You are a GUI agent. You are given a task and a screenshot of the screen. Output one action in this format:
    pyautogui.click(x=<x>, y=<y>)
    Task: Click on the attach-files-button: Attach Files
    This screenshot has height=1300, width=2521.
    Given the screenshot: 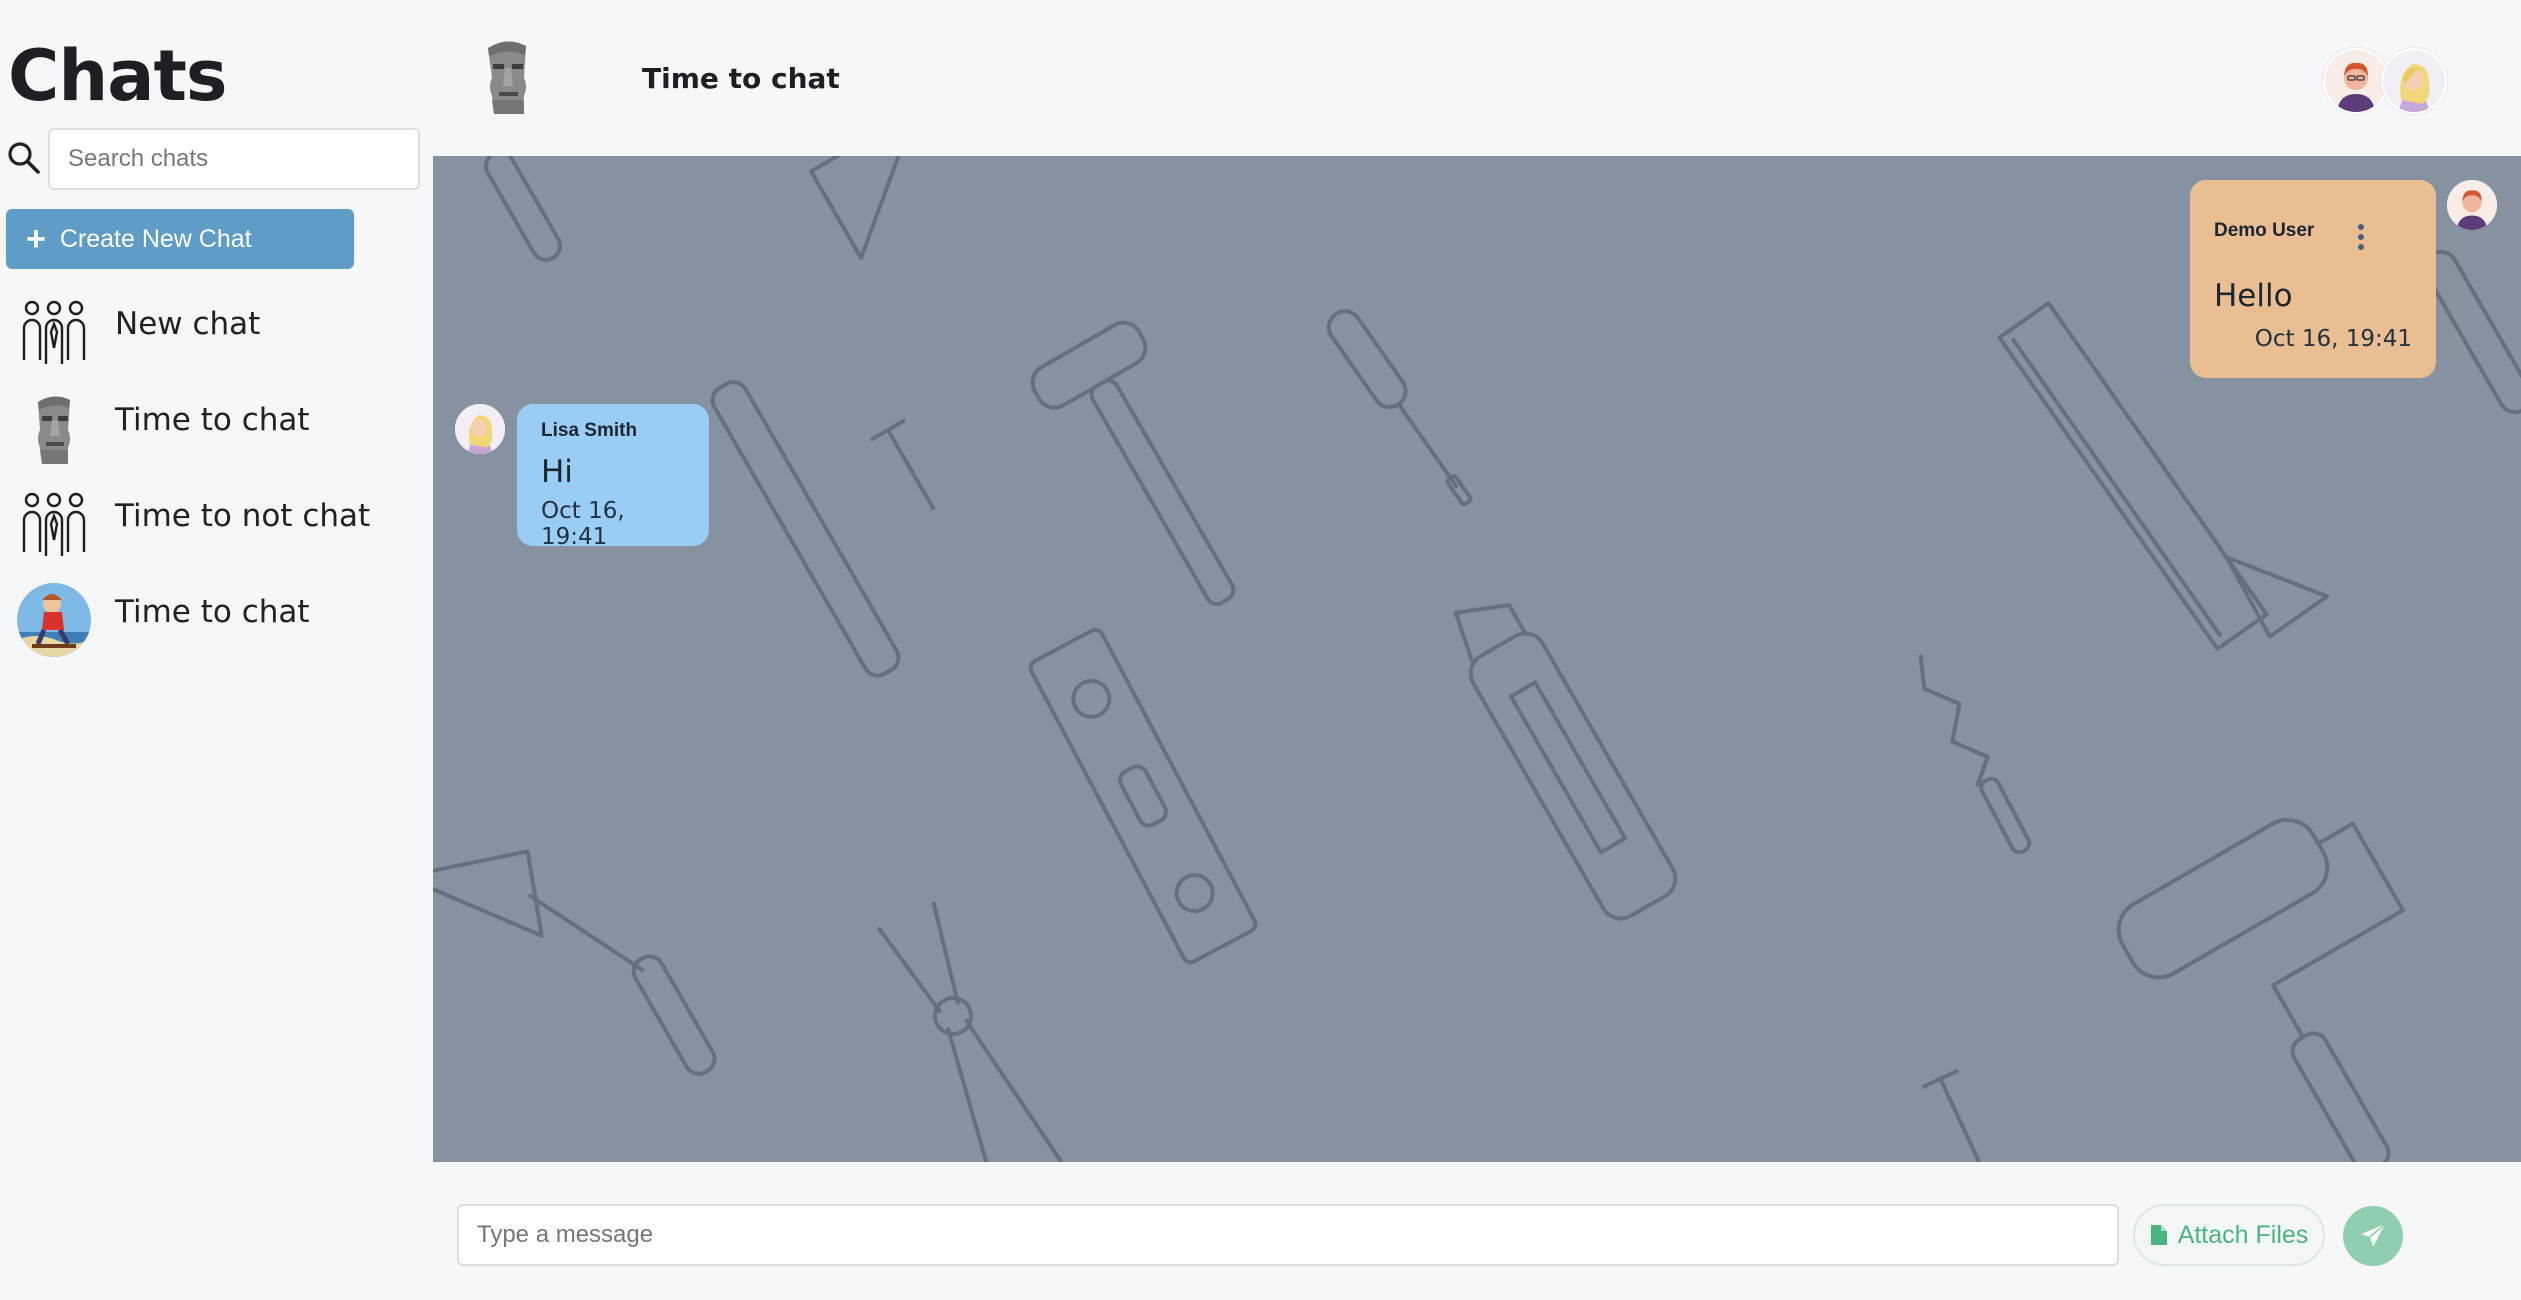 What is the action you would take?
    pyautogui.click(x=2229, y=1235)
    